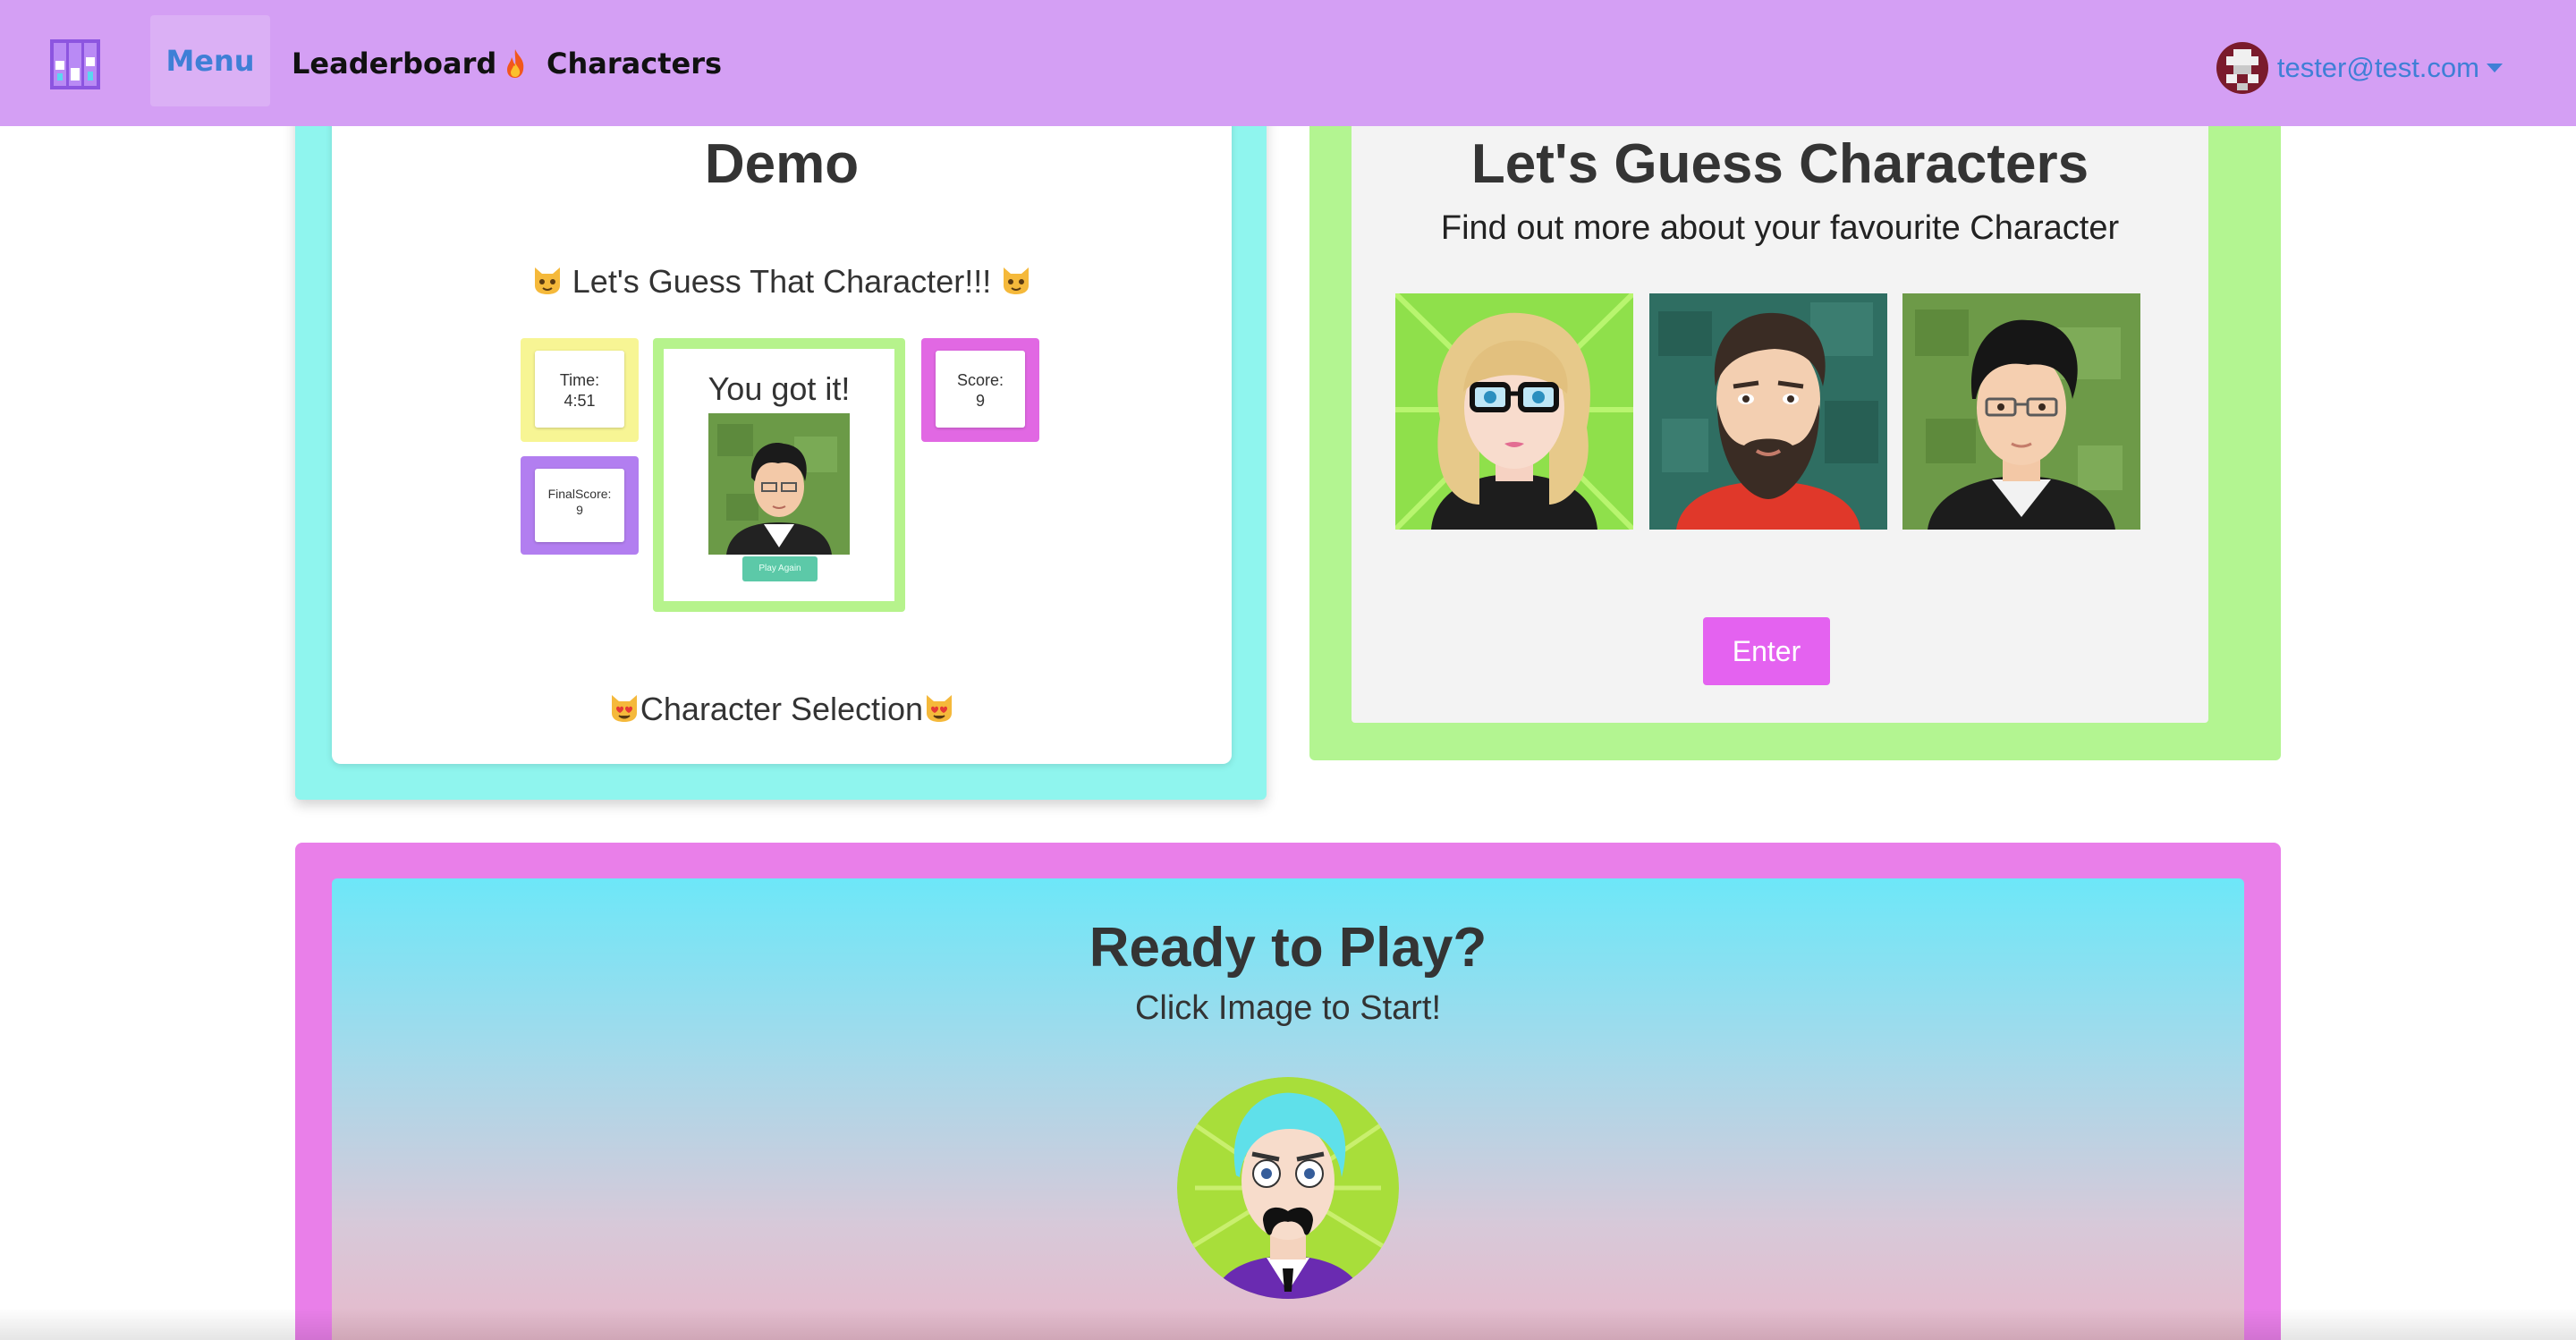 This screenshot has width=2576, height=1340. I want to click on dark-hair-glasses-avatar, so click(2021, 411).